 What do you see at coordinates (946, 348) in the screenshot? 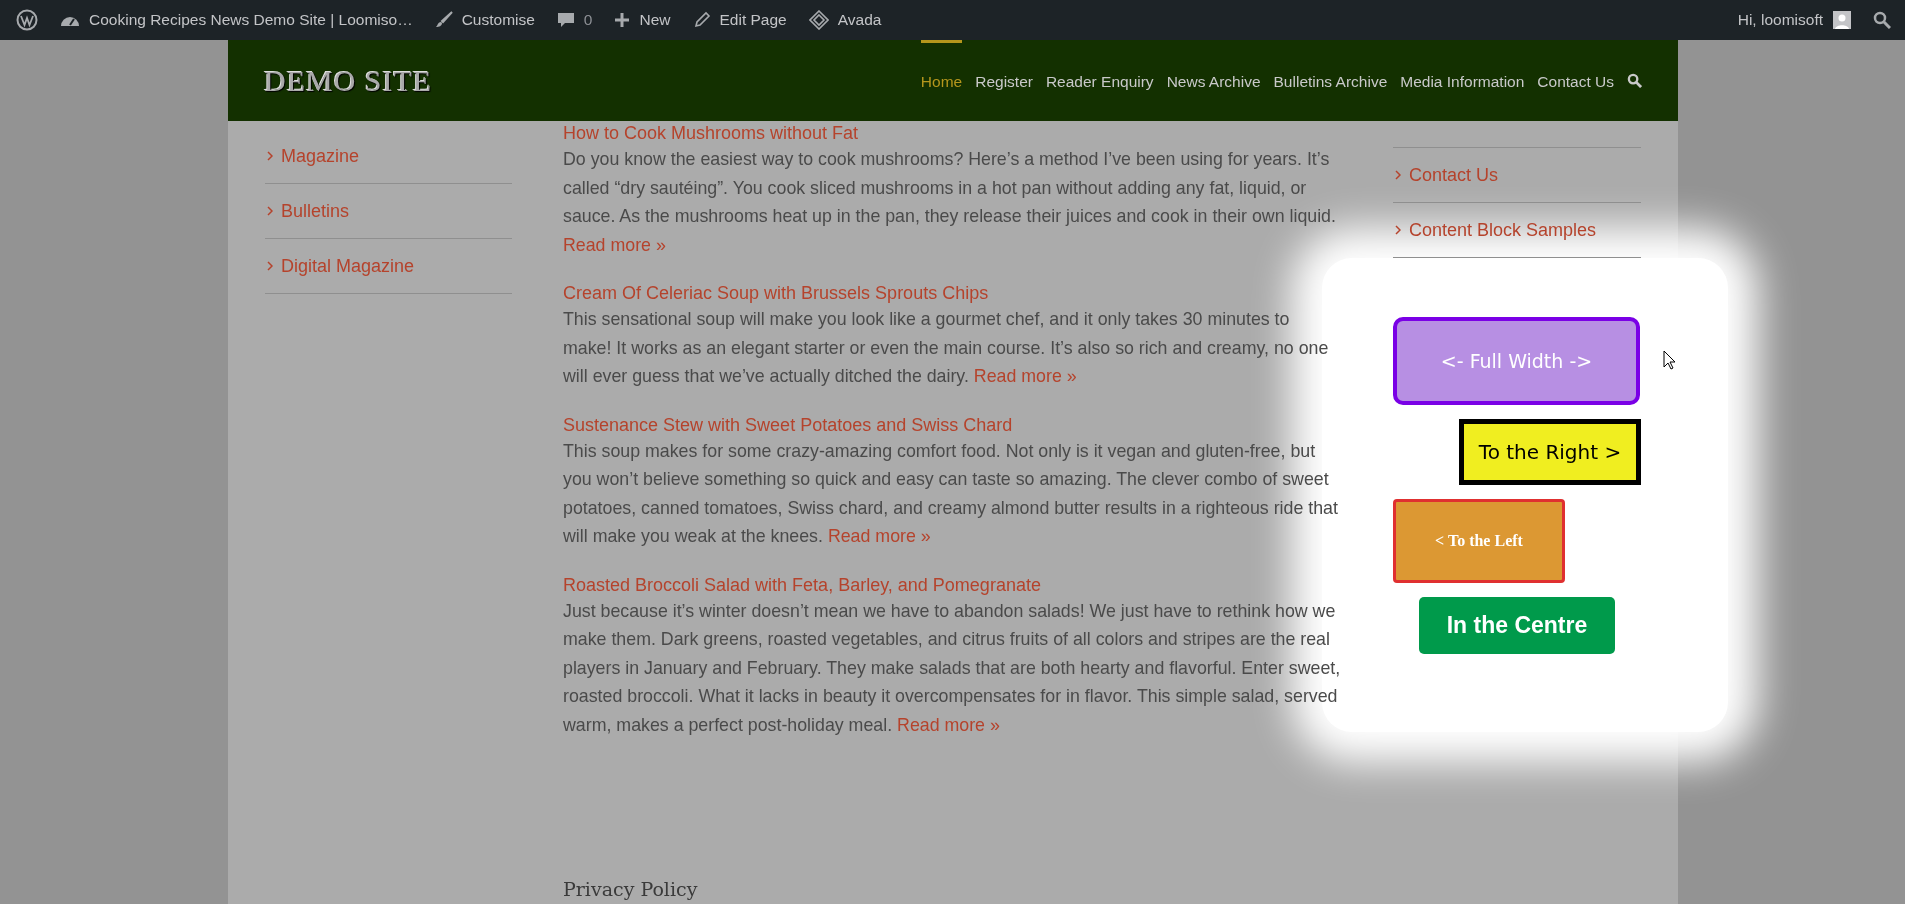
I see `article-excerpt: This sensational soup will make you look like a gourmet chef, and it only takes 30 minutes to make! It works as an elegant starter or even the main course. It’s also so rich and creamy, no one will ever guess that we’ve actually ditched the dairy. Read more »` at bounding box center [946, 348].